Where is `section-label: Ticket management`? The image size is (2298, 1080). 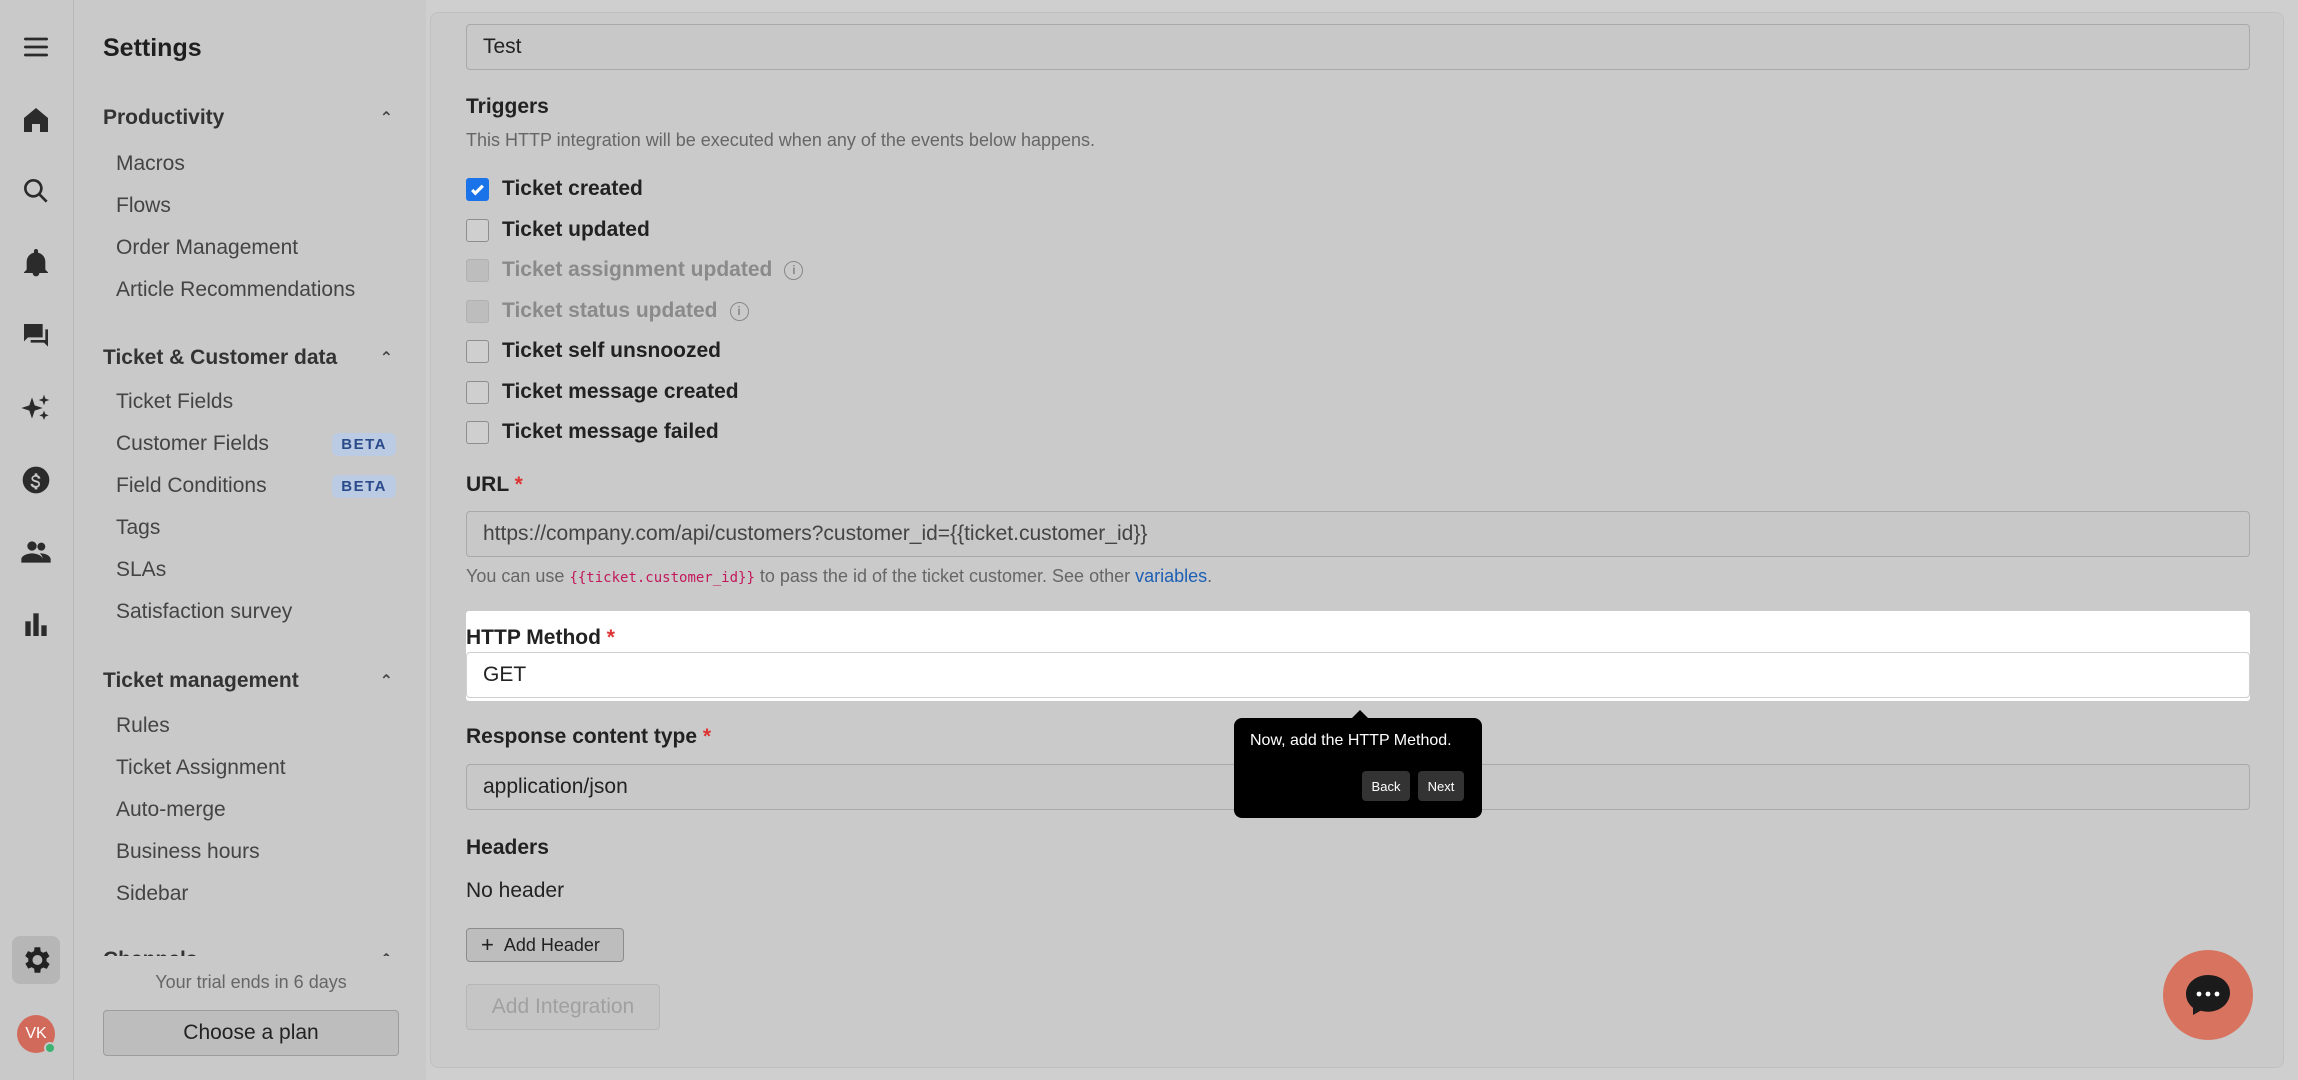 section-label: Ticket management is located at coordinates (201, 680).